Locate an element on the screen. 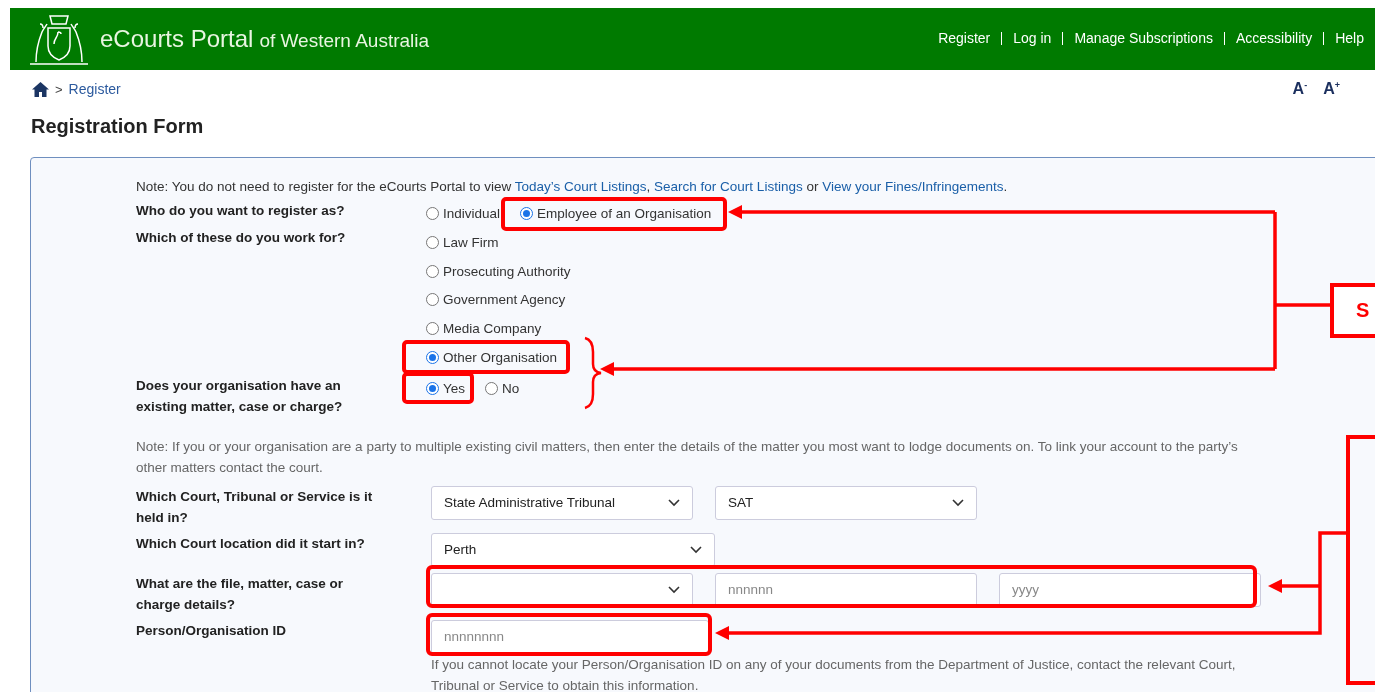 This screenshot has width=1375, height=692. radio-option: Government Agency is located at coordinates (496, 298).